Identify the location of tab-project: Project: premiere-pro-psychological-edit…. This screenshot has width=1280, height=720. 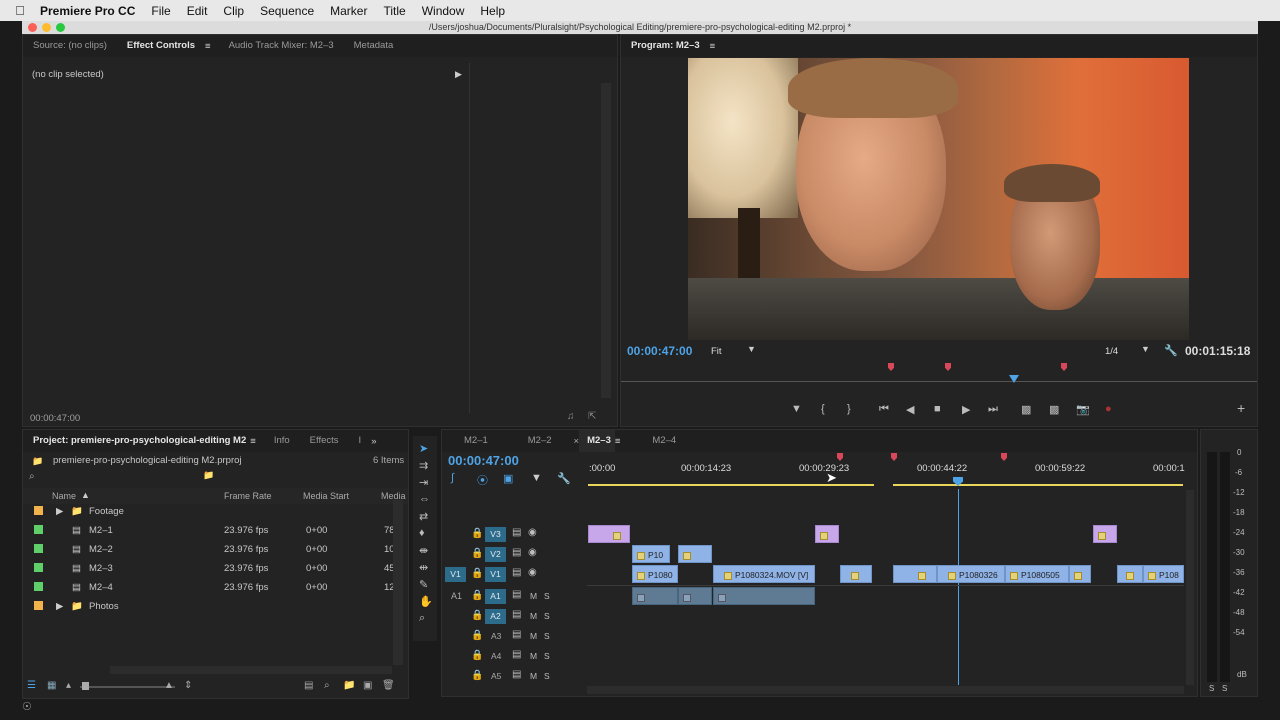
(136, 441).